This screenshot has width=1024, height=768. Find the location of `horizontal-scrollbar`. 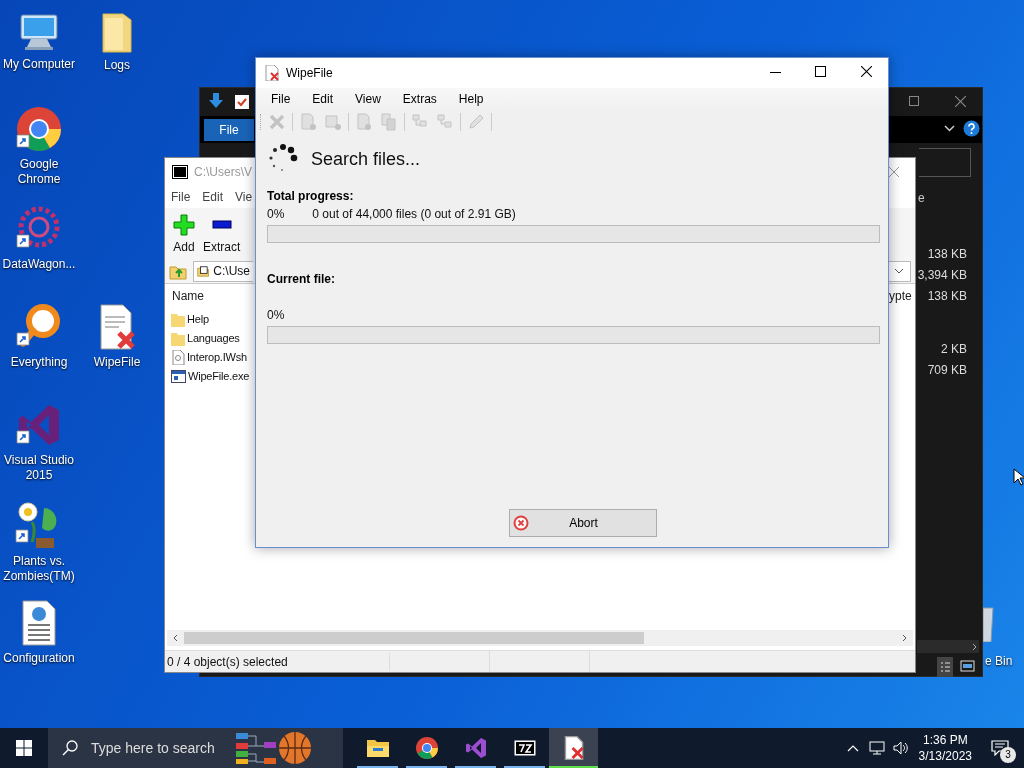

horizontal-scrollbar is located at coordinates (540, 638).